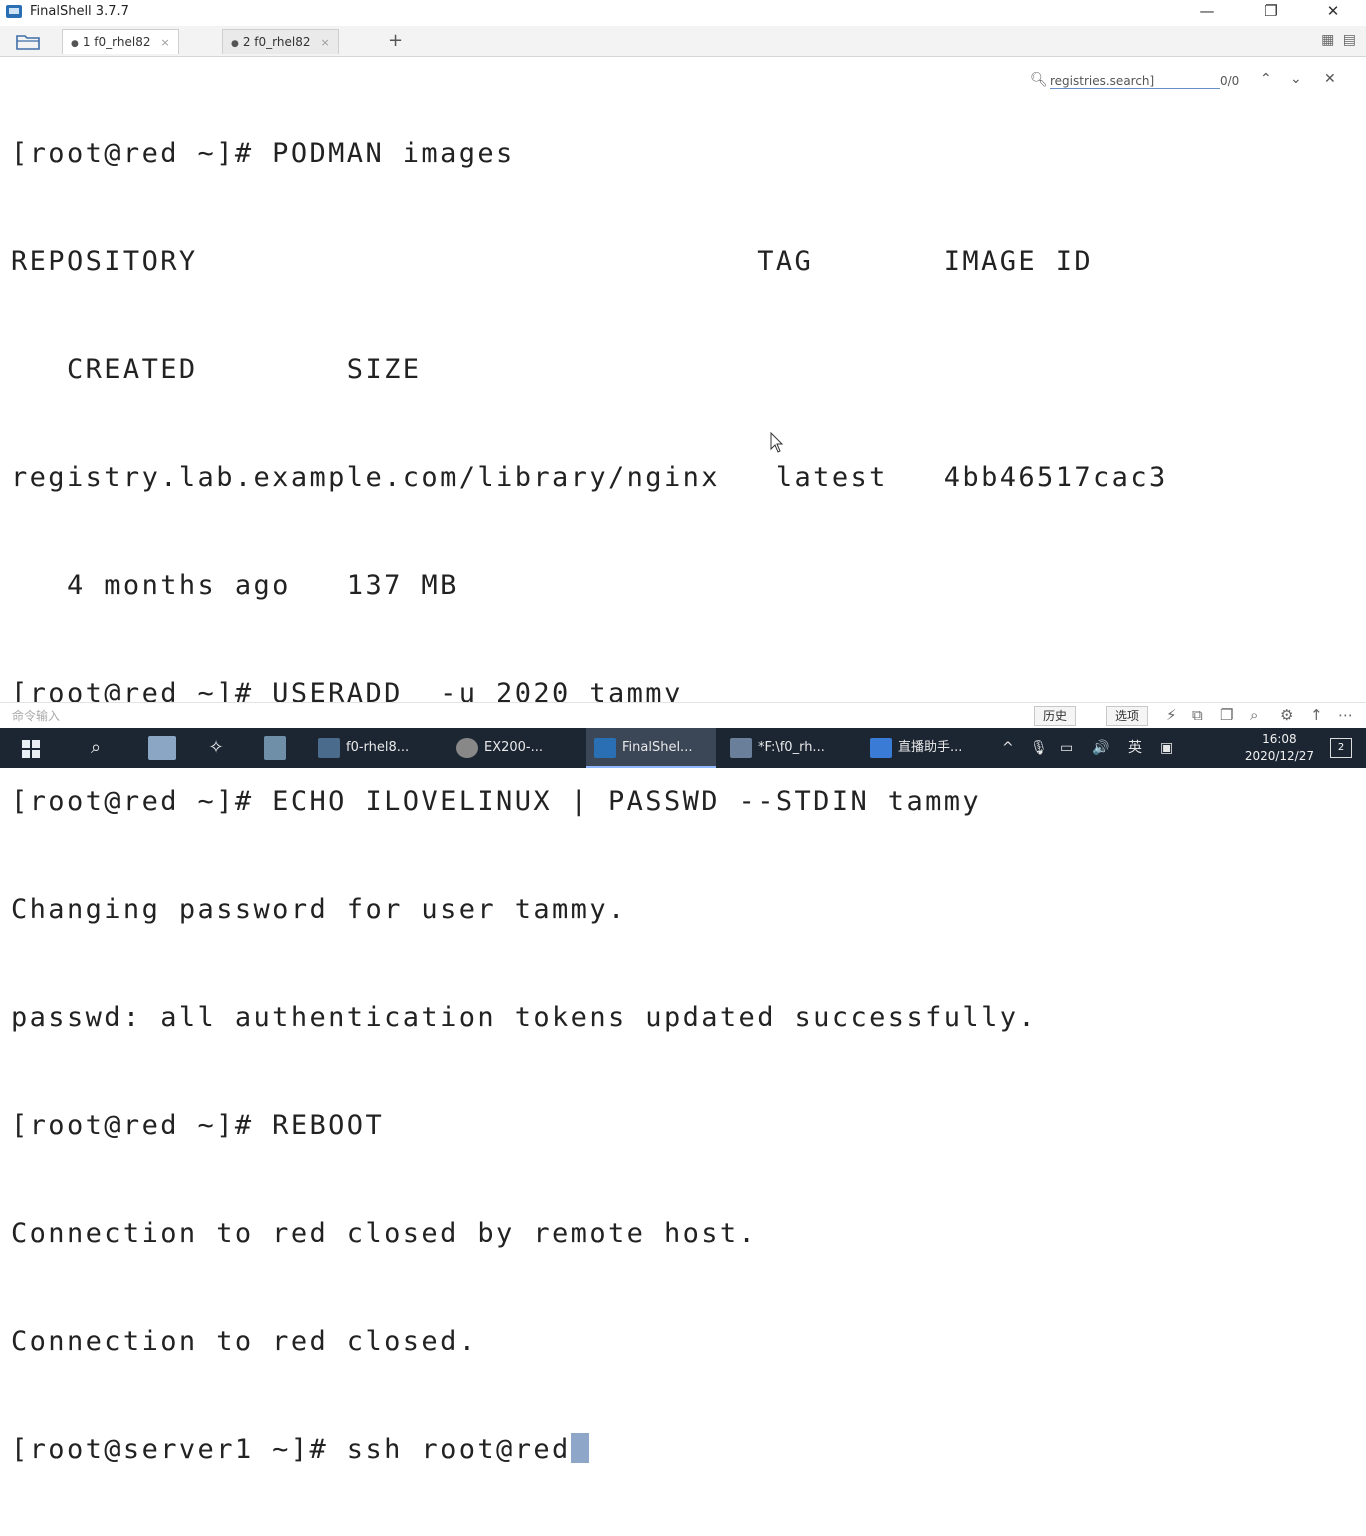 The image size is (1366, 1536). I want to click on microphone-icon: 🎙, so click(1039, 748).